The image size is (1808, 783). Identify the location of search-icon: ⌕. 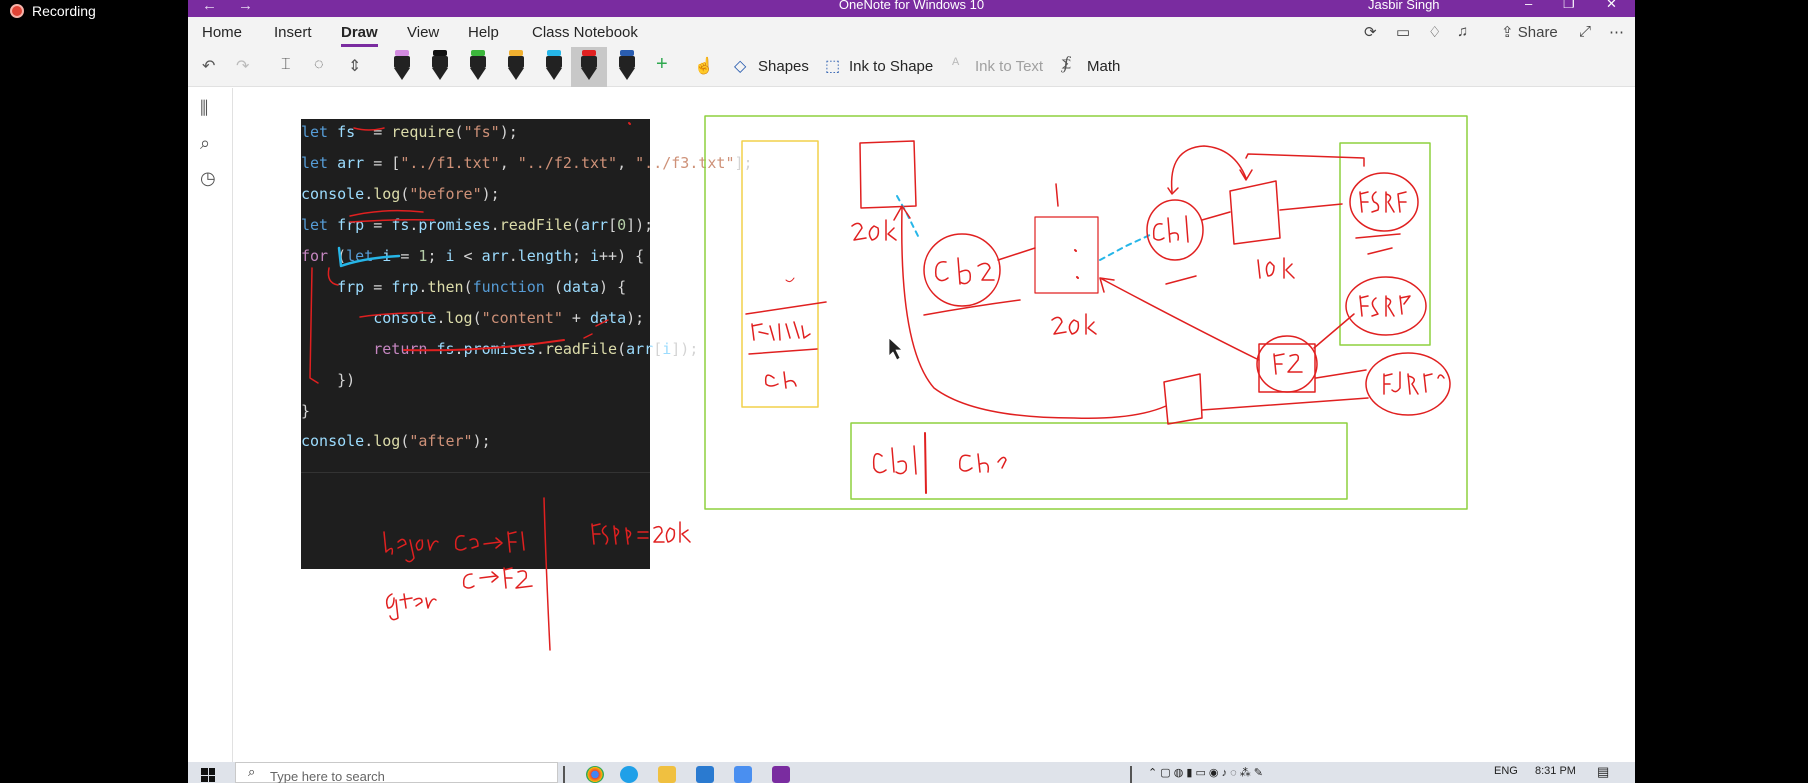
(205, 143).